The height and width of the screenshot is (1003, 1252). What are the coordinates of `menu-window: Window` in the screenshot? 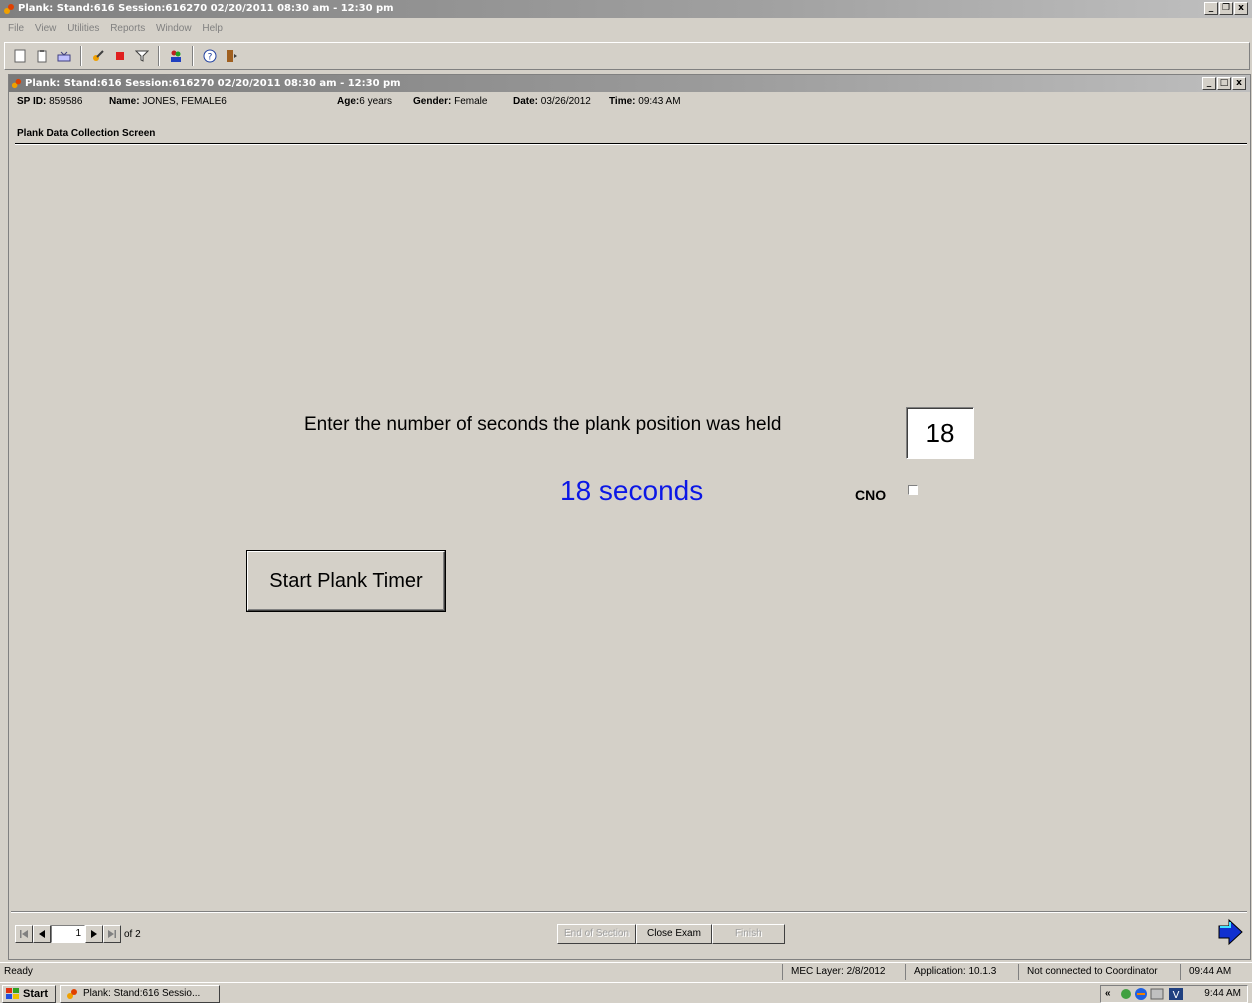 It's located at (174, 28).